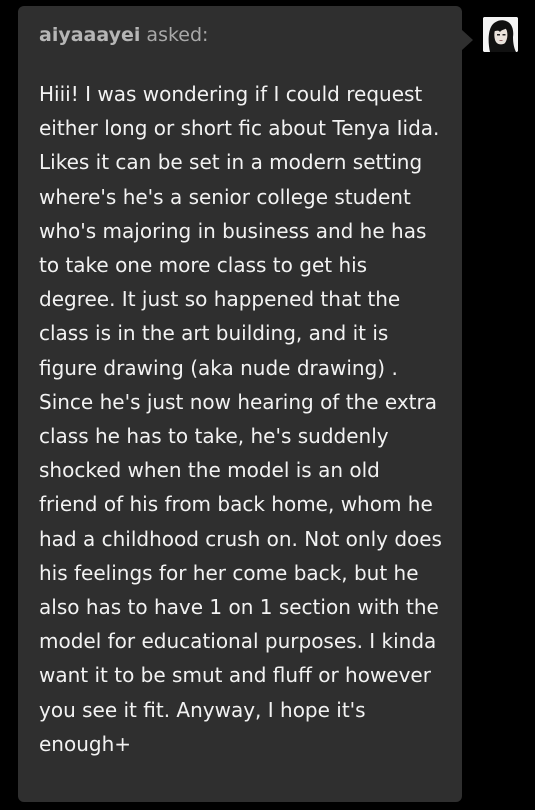 This screenshot has height=810, width=535. I want to click on user-avatar-icon, so click(500, 34).